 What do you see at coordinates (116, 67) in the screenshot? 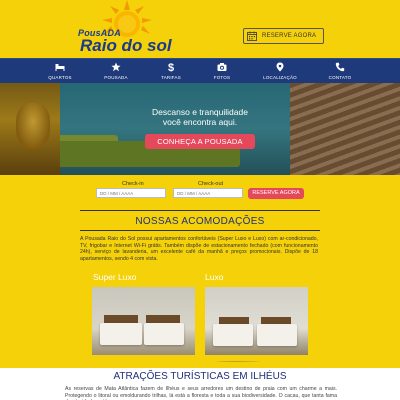
I see `star-icon` at bounding box center [116, 67].